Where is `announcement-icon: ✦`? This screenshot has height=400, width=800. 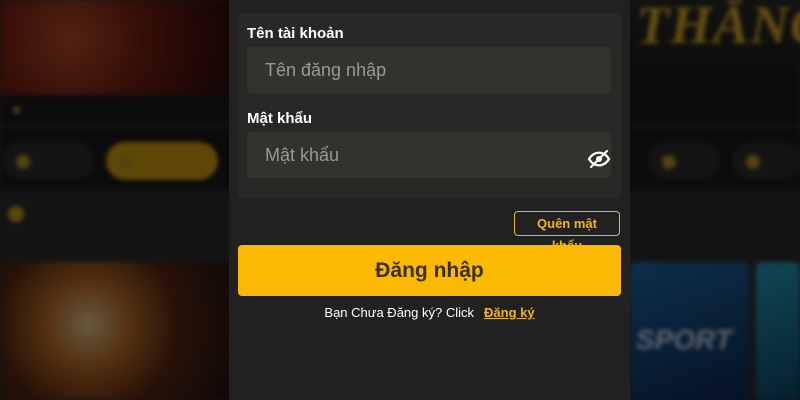
announcement-icon: ✦ is located at coordinates (17, 111).